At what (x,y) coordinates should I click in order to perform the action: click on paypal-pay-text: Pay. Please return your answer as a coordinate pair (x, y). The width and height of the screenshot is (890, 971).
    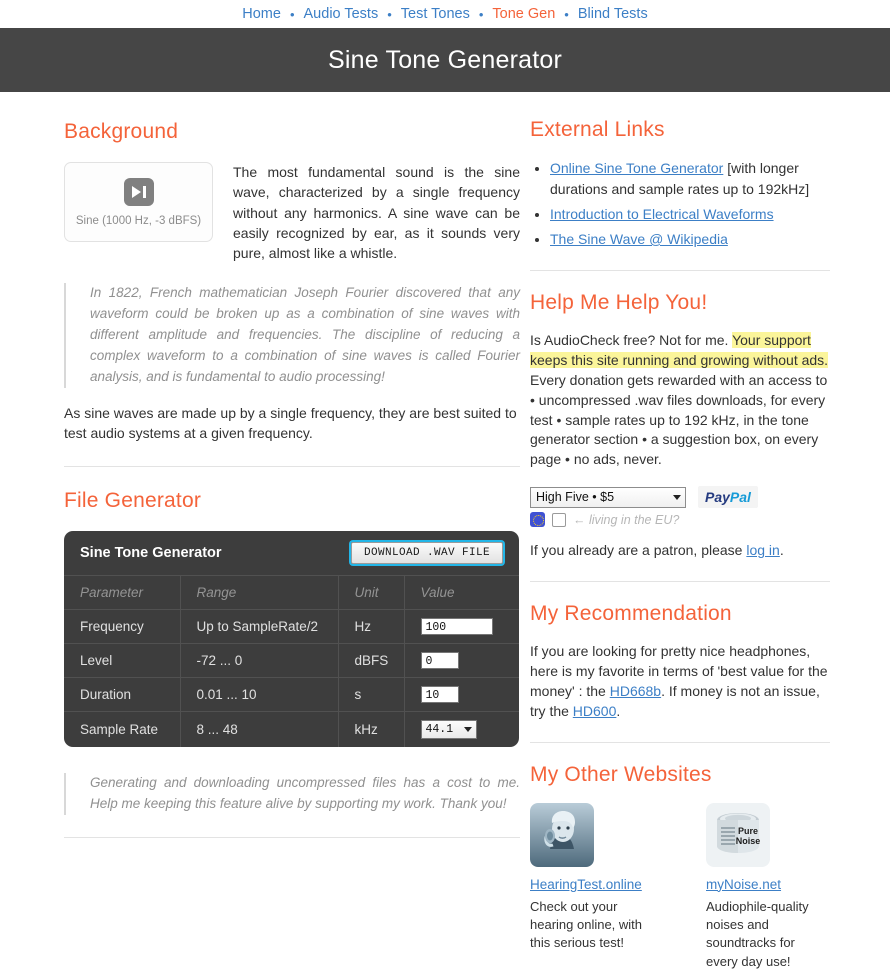
    Looking at the image, I should click on (717, 497).